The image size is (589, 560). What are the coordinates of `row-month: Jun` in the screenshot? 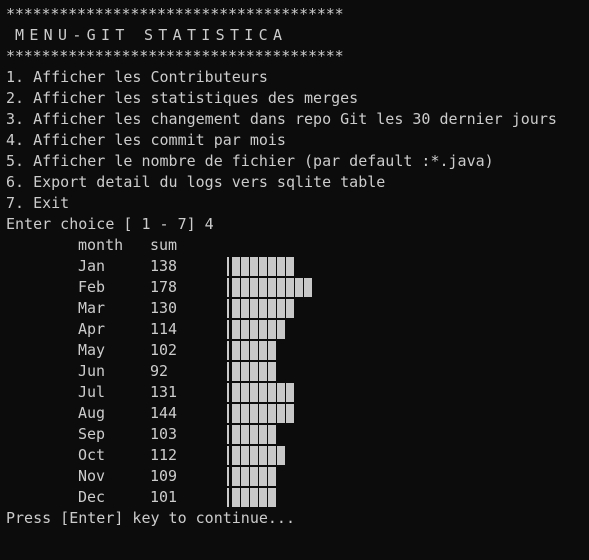 It's located at (92, 371).